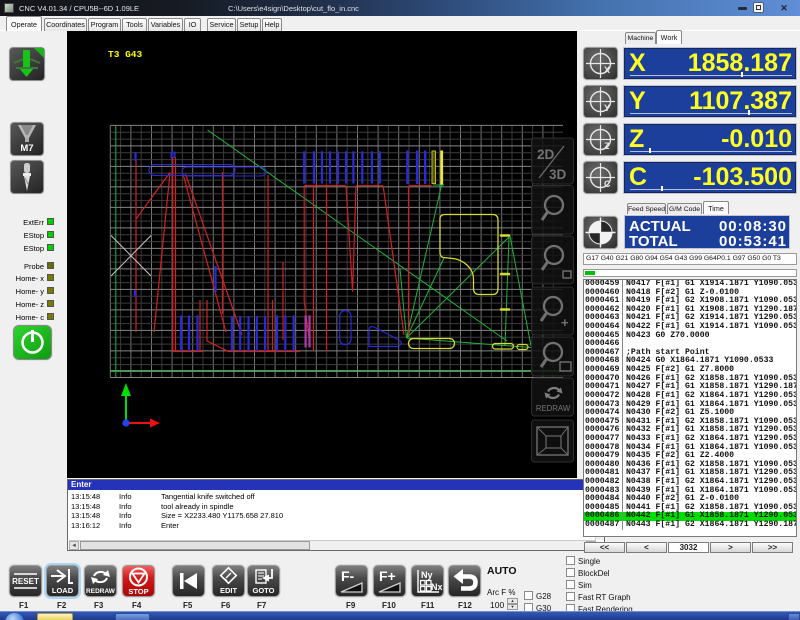 The width and height of the screenshot is (800, 620). I want to click on svg-text: F-, so click(348, 576).